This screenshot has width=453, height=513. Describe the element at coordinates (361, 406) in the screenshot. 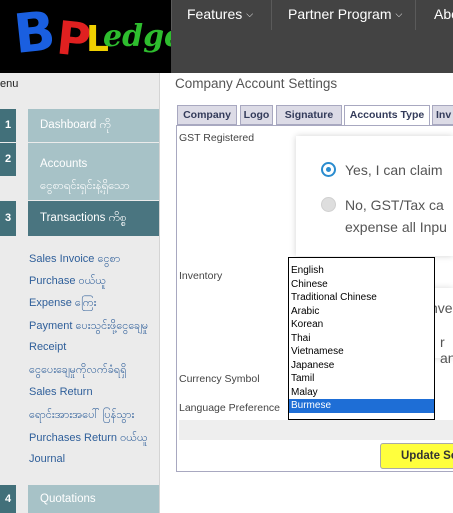

I see `language-option-selected: Burmese` at that location.